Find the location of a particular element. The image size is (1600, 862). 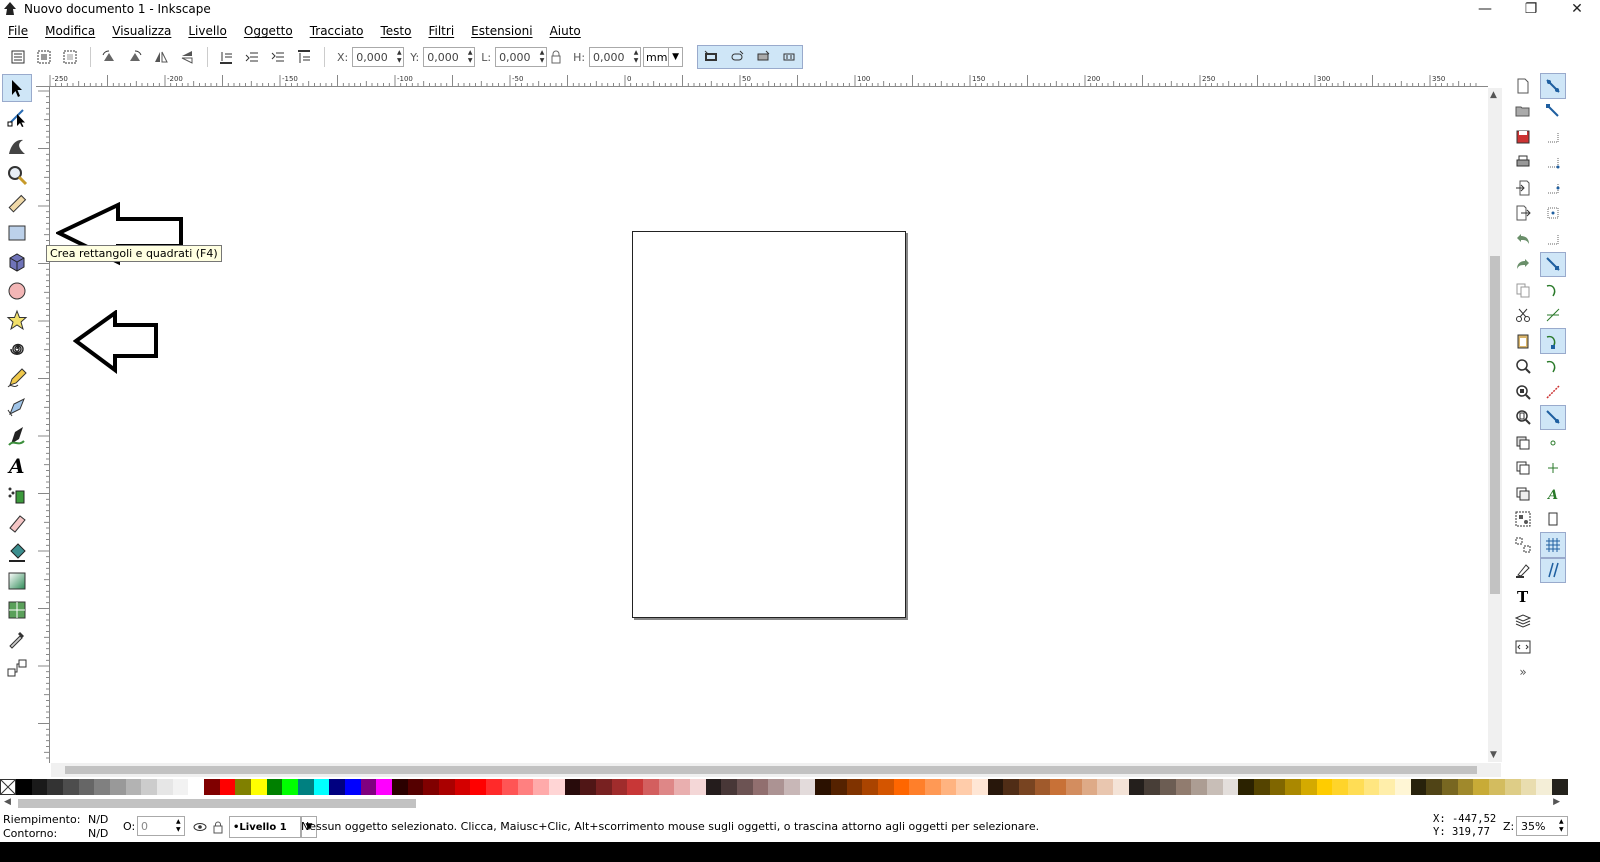

snap-bbox-corner-toggle is located at coordinates (1553, 163).